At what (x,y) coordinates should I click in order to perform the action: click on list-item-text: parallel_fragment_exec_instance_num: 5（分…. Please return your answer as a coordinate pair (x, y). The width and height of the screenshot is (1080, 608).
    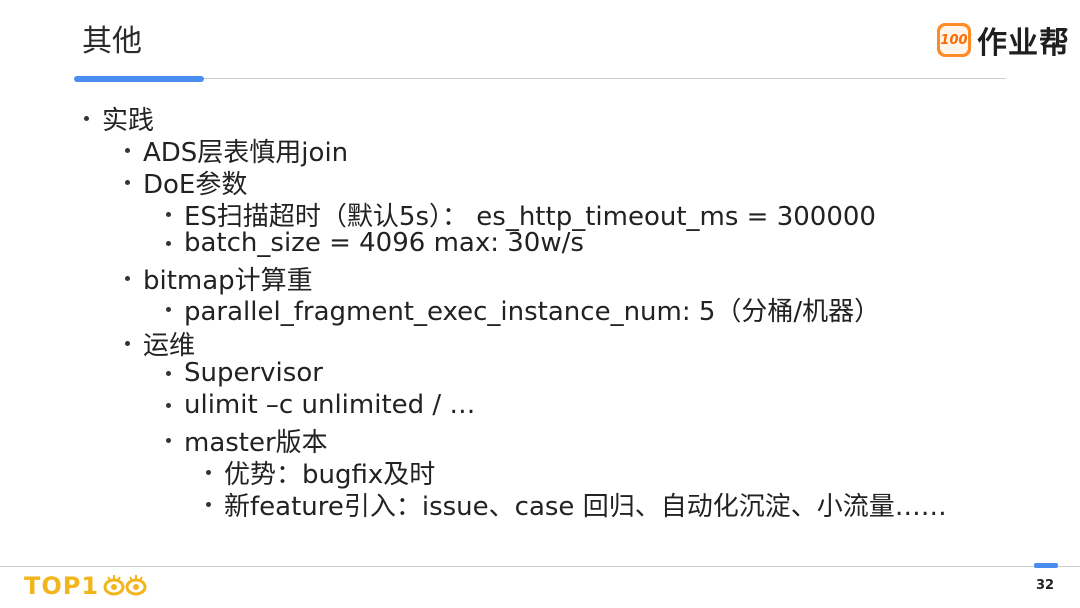
    Looking at the image, I should click on (532, 312).